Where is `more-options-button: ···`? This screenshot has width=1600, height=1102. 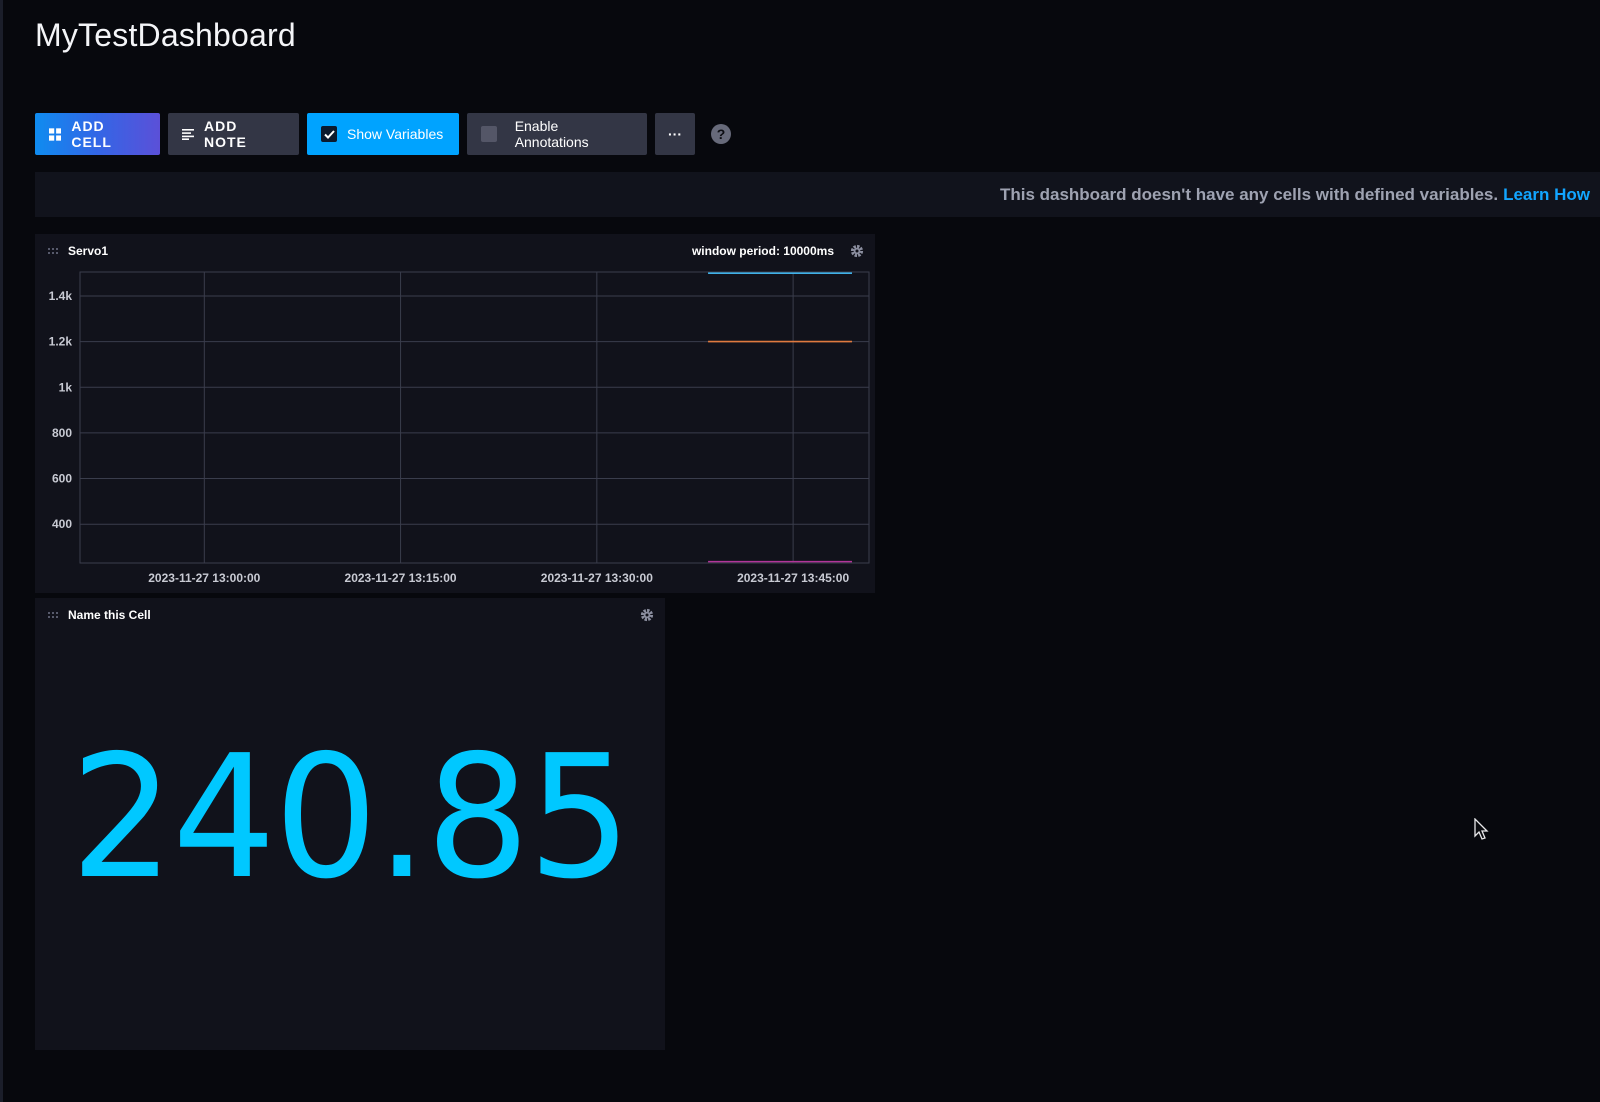
more-options-button: ··· is located at coordinates (675, 134).